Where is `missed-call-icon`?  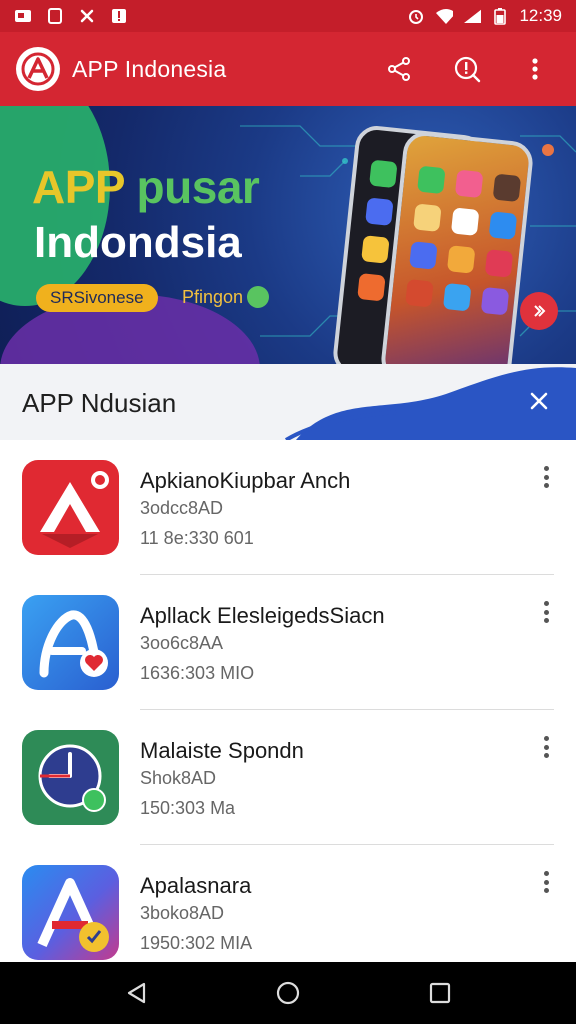
missed-call-icon is located at coordinates (87, 16).